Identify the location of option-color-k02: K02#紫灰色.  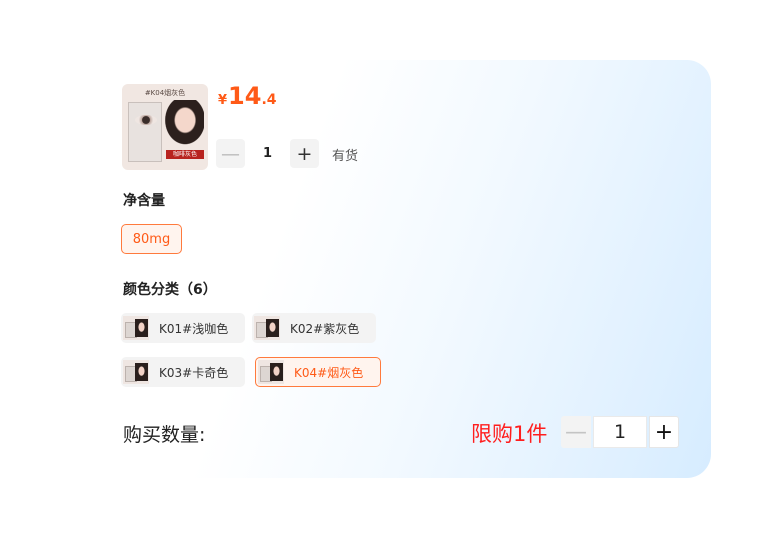
(314, 328).